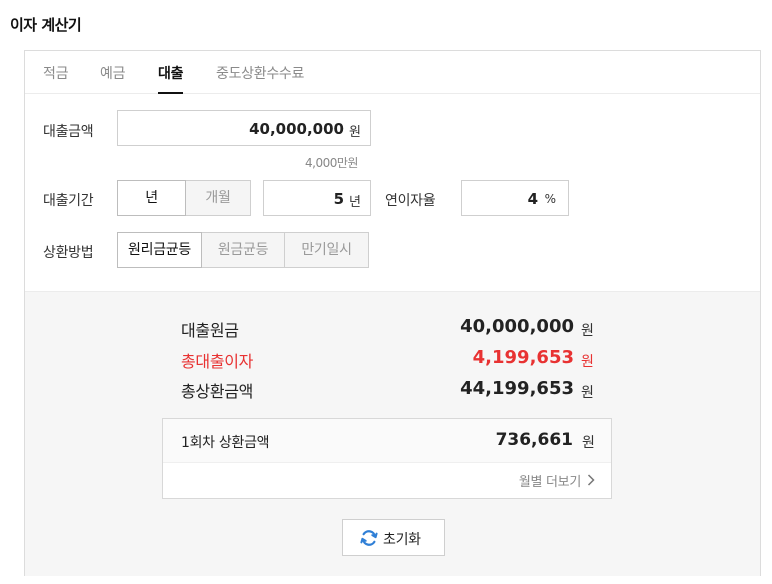 This screenshot has width=772, height=584. What do you see at coordinates (587, 393) in the screenshot?
I see `total-repayment-unit: 원` at bounding box center [587, 393].